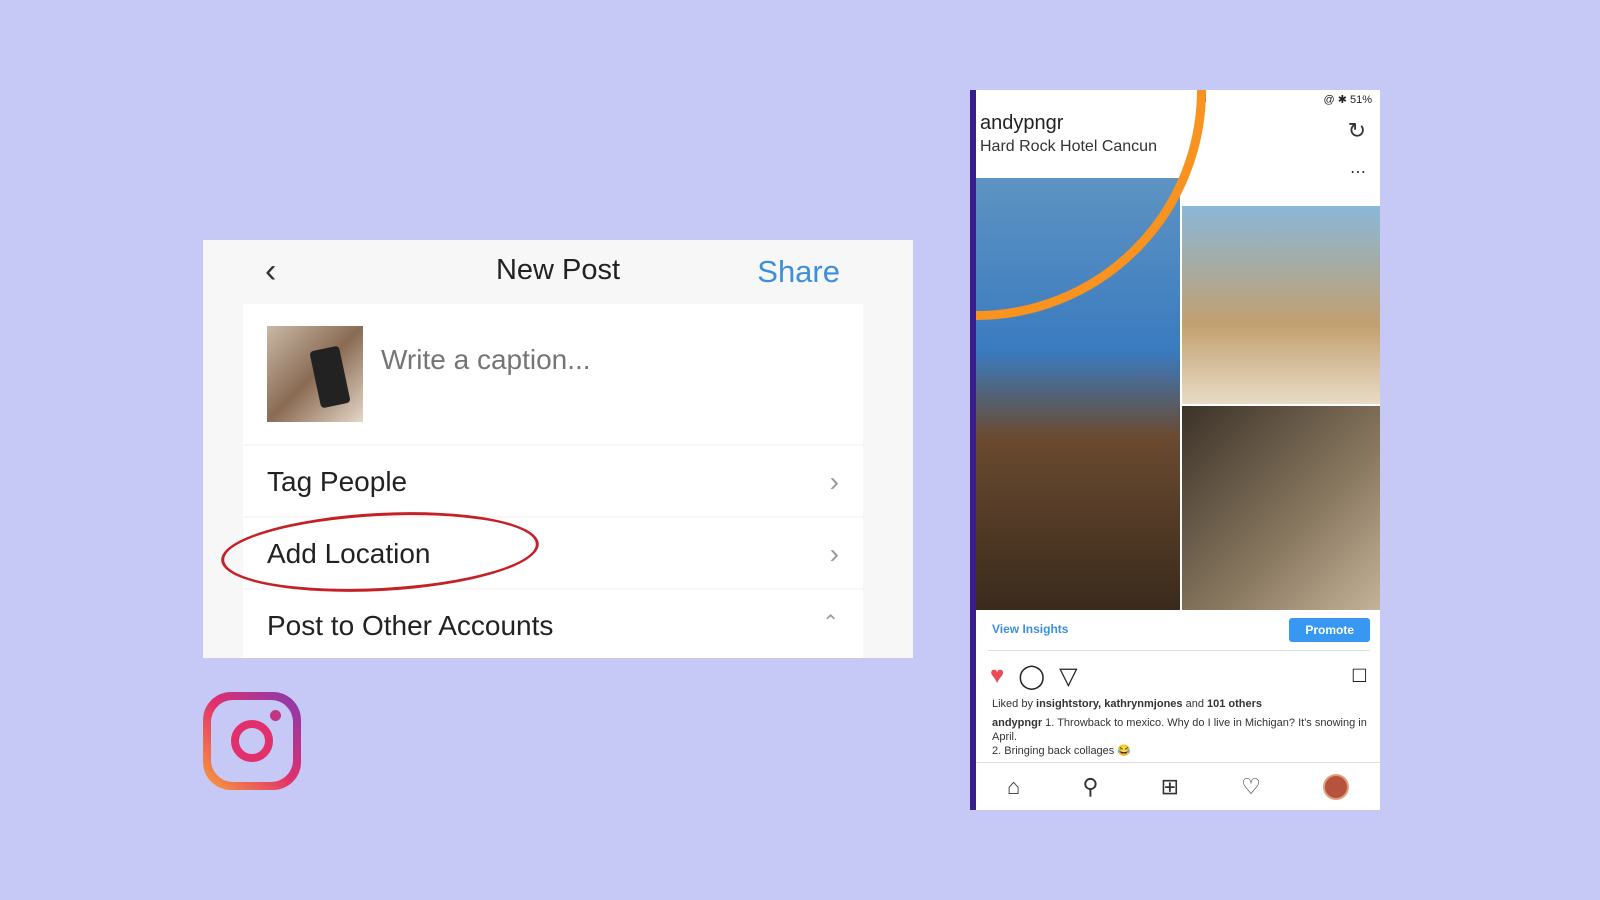 The image size is (1600, 900). Describe the element at coordinates (315, 374) in the screenshot. I see `post-thumbnail` at that location.